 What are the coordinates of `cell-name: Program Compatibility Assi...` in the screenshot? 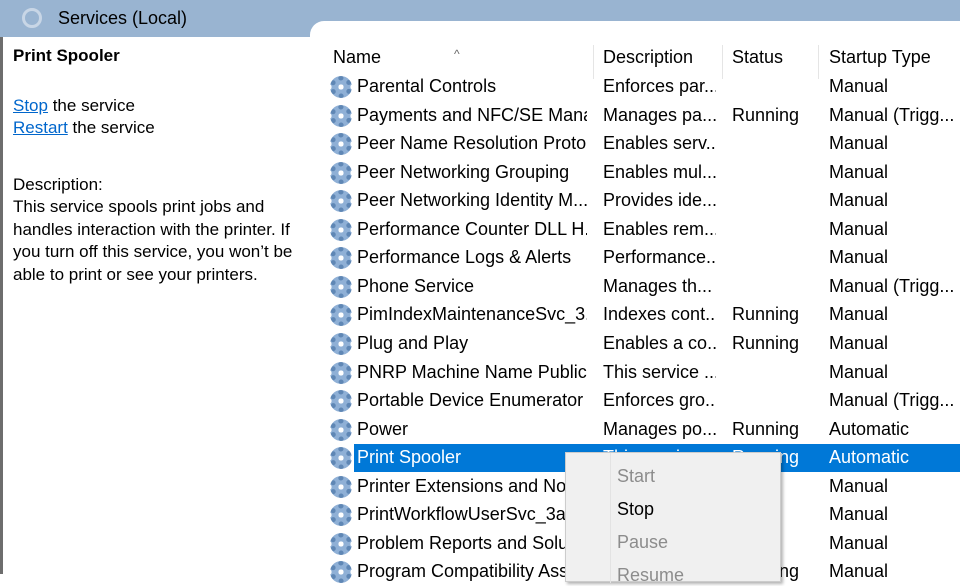 It's located at (472, 571).